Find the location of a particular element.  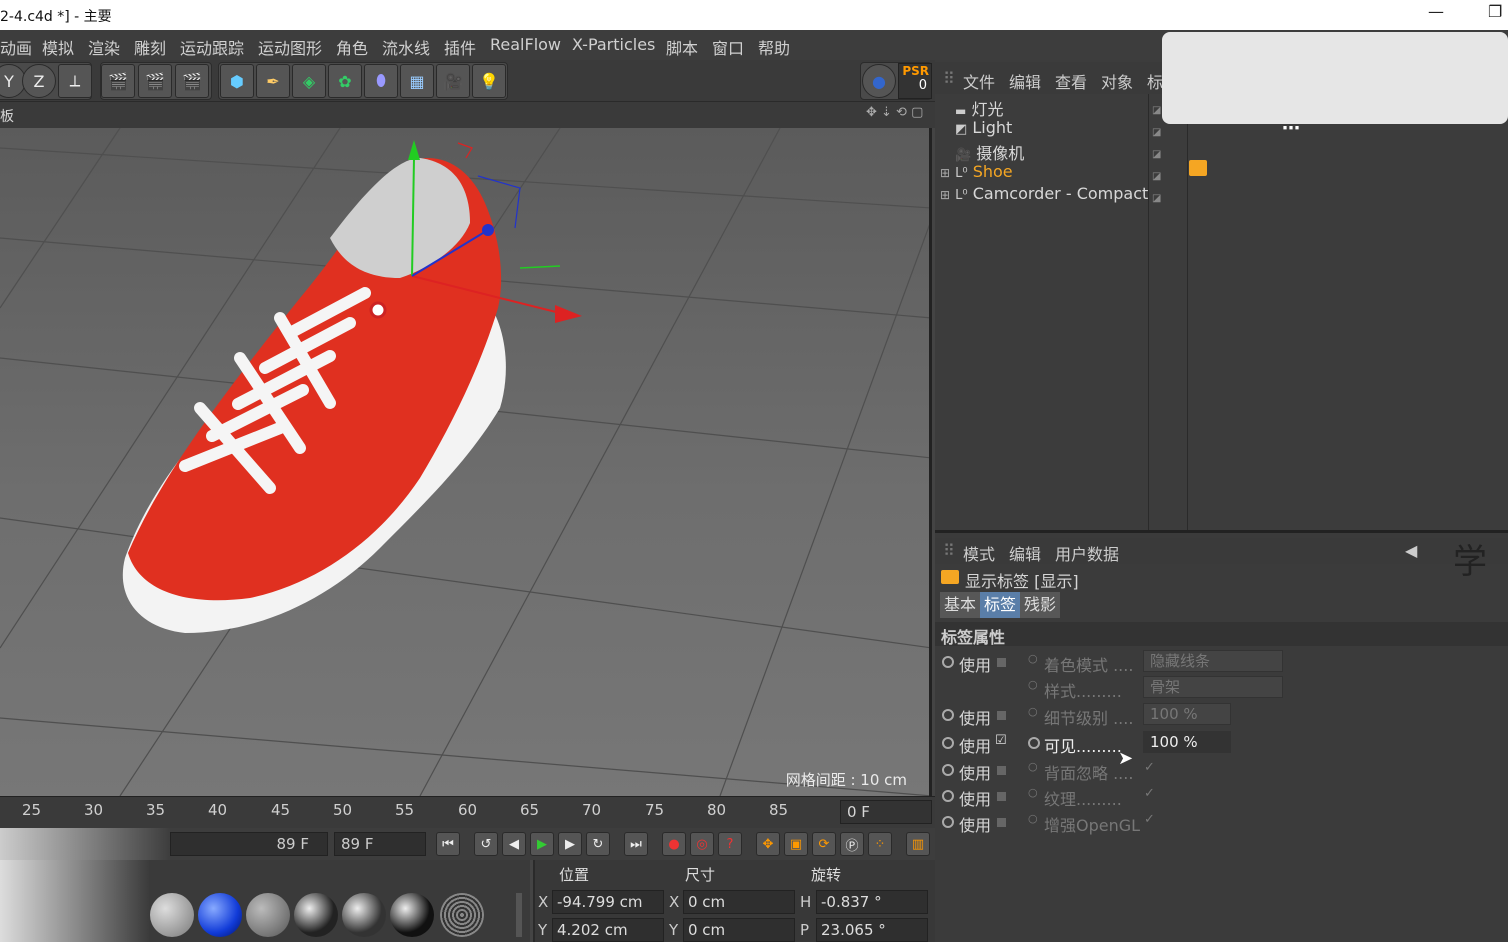

menu-help: 帮助 is located at coordinates (774, 47).